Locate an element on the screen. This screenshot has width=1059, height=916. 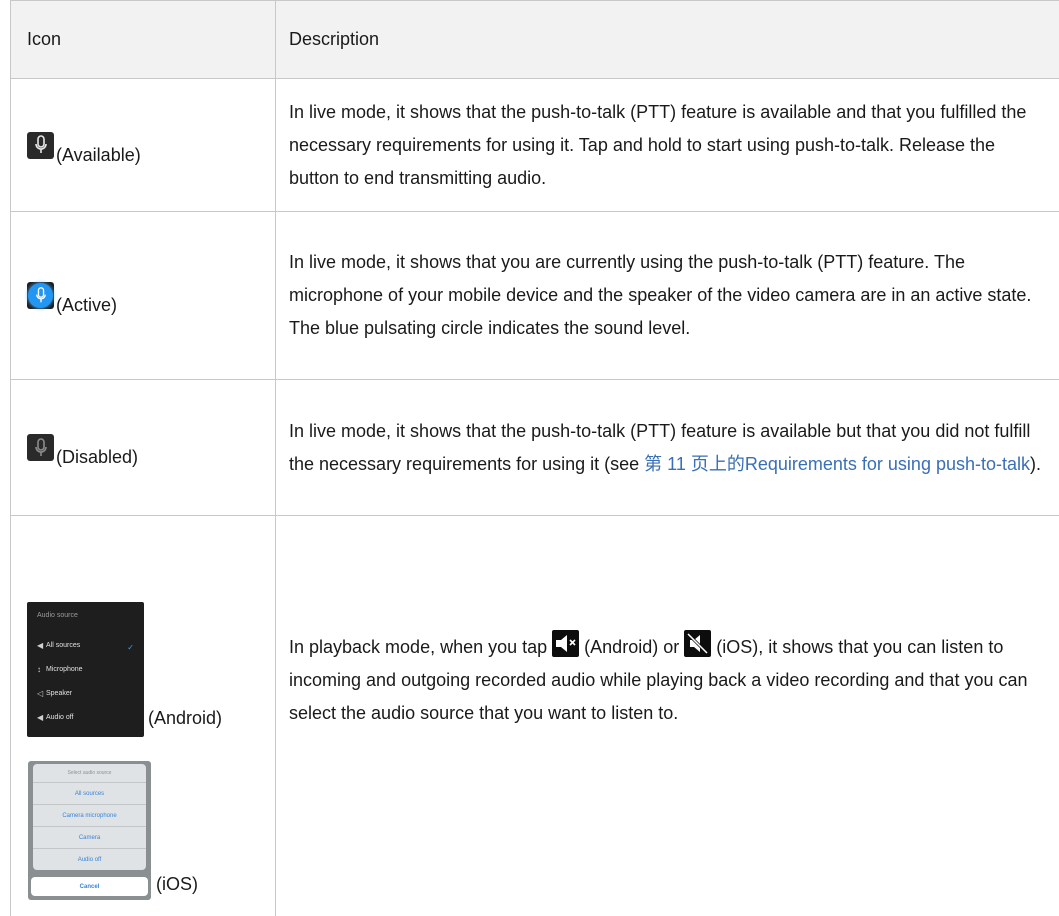
android-audio-mute-icon is located at coordinates (566, 643).